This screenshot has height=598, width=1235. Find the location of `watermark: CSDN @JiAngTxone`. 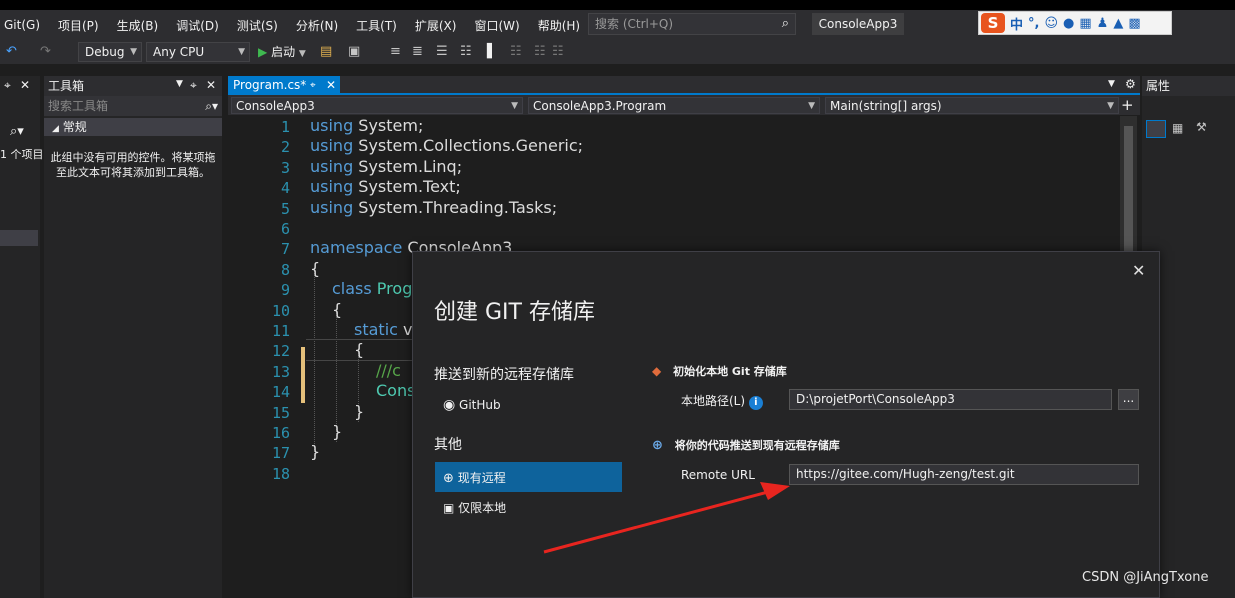

watermark: CSDN @JiAngTxone is located at coordinates (1145, 577).